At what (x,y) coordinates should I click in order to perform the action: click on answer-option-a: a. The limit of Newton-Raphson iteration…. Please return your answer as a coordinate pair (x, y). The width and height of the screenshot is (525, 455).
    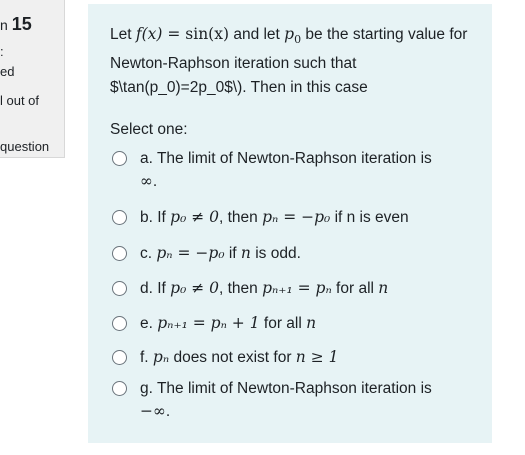
    Looking at the image, I should click on (291, 170).